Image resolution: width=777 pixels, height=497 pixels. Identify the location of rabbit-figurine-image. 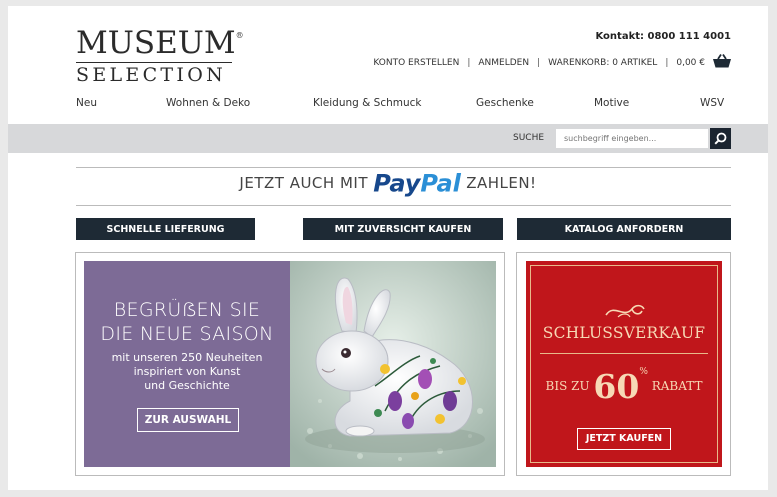
(393, 364).